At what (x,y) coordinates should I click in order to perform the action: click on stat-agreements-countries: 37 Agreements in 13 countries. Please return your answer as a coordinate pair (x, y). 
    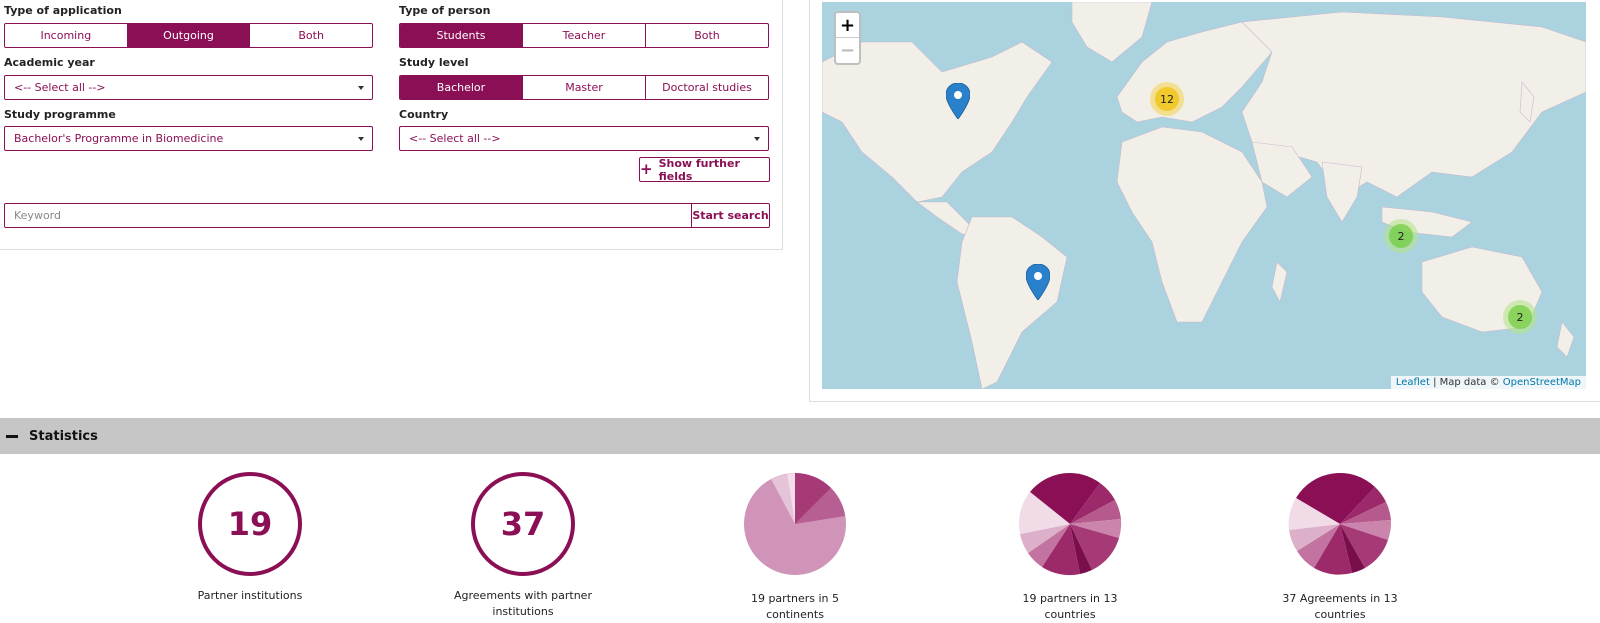
    Looking at the image, I should click on (1340, 547).